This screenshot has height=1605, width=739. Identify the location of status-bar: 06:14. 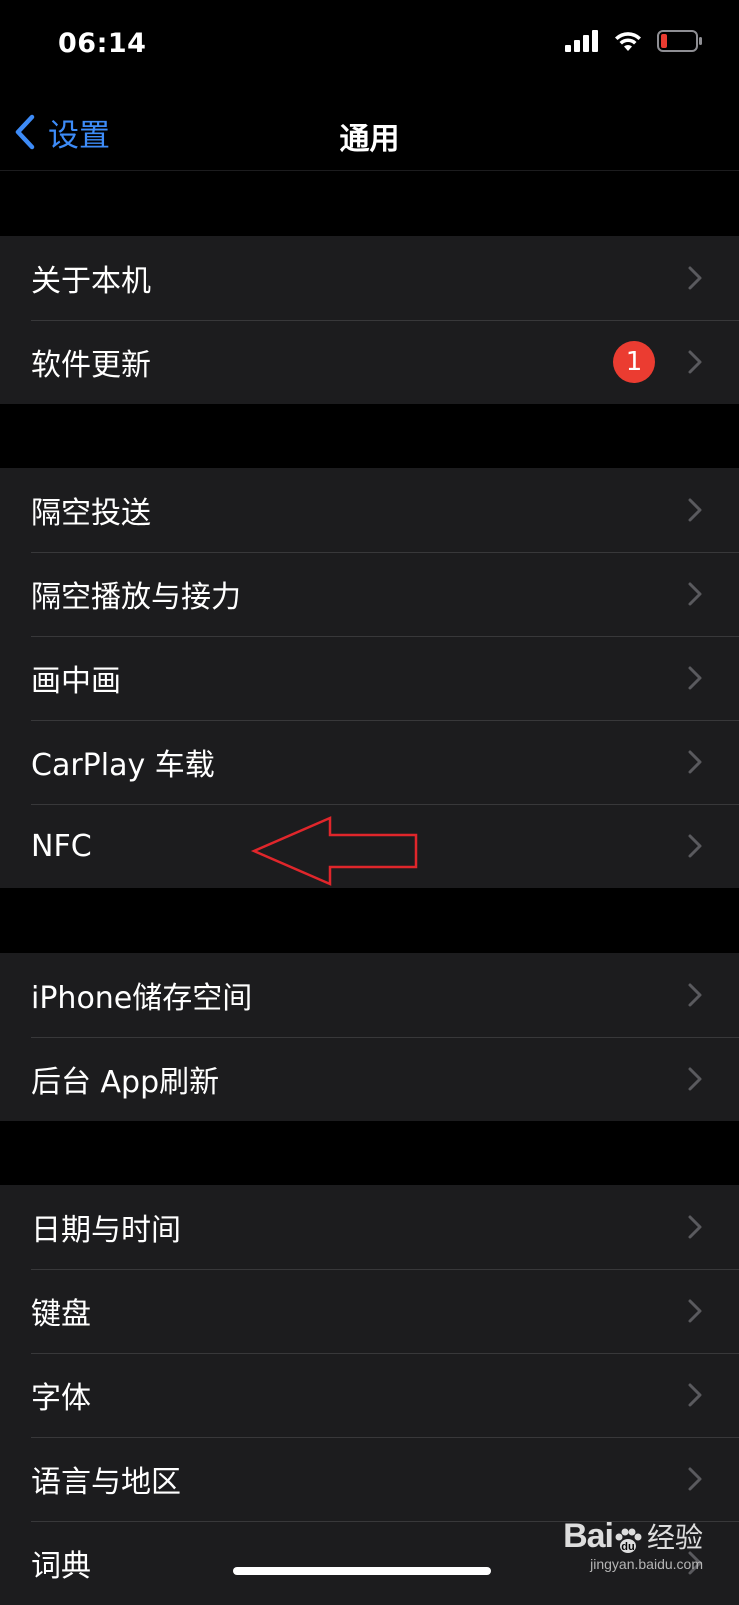
(369, 48).